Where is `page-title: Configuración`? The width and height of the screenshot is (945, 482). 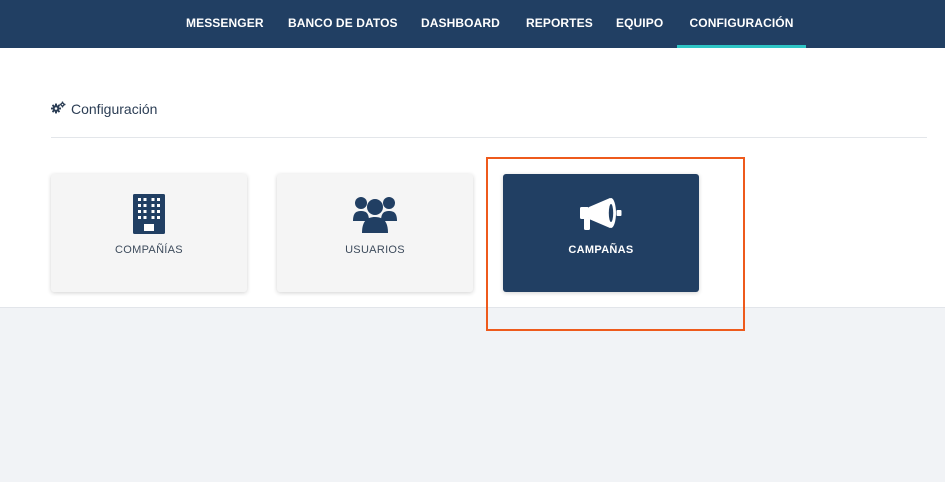
page-title: Configuración is located at coordinates (104, 109).